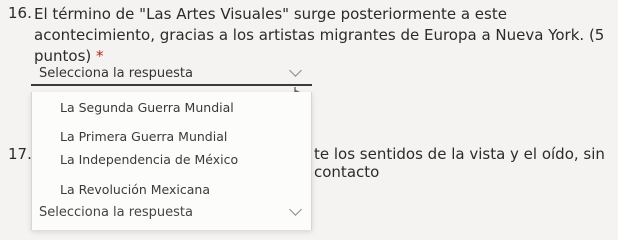 The image size is (618, 240). I want to click on option-revolucion-mexicana: La Revolución Mexicana, so click(135, 189).